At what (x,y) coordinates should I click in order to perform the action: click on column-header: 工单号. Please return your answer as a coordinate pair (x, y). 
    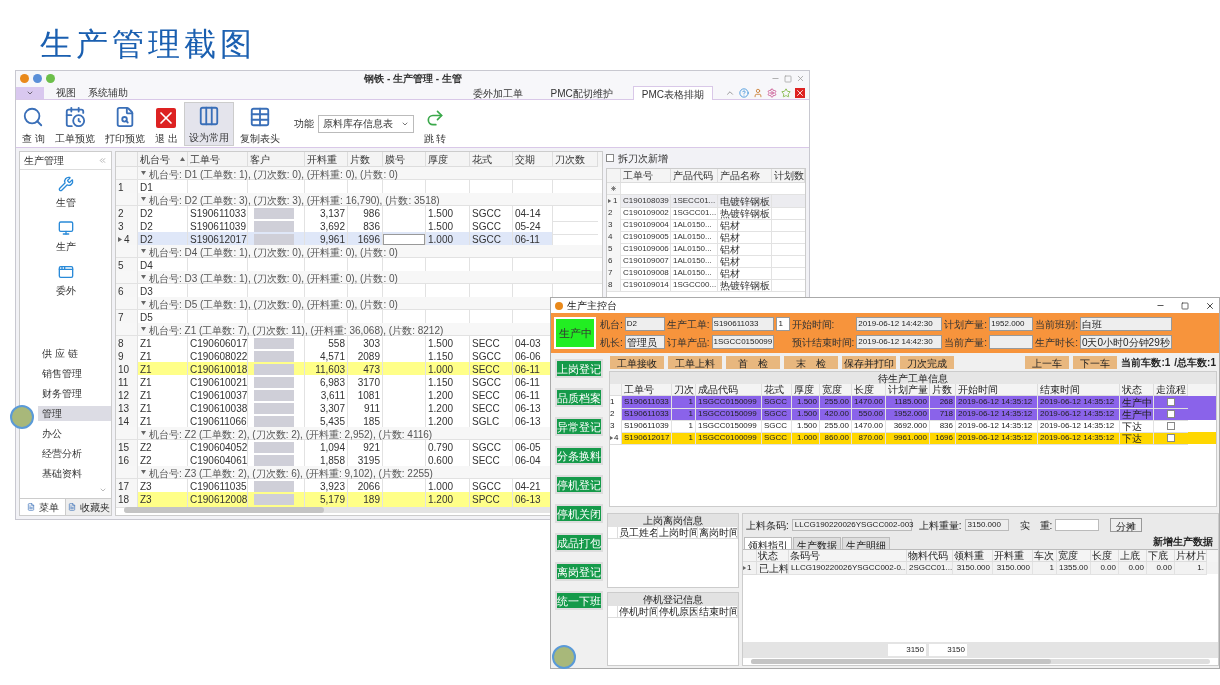
    Looking at the image, I should click on (646, 176).